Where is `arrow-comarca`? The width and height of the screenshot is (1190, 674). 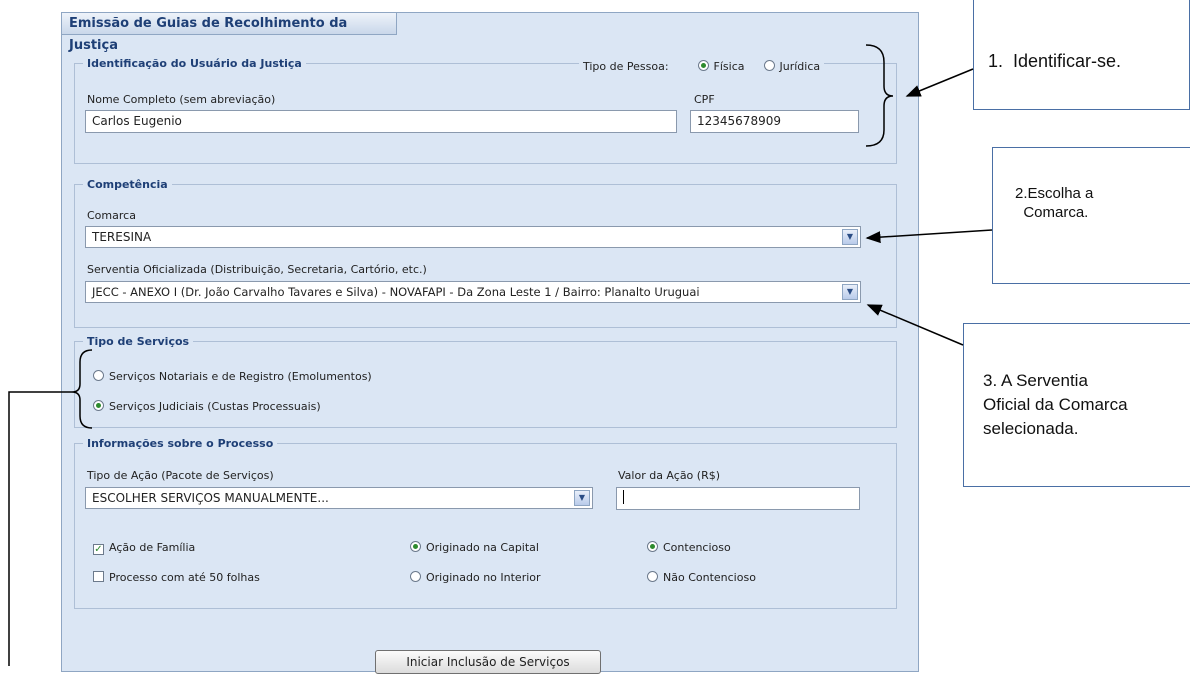
arrow-comarca is located at coordinates (929, 236).